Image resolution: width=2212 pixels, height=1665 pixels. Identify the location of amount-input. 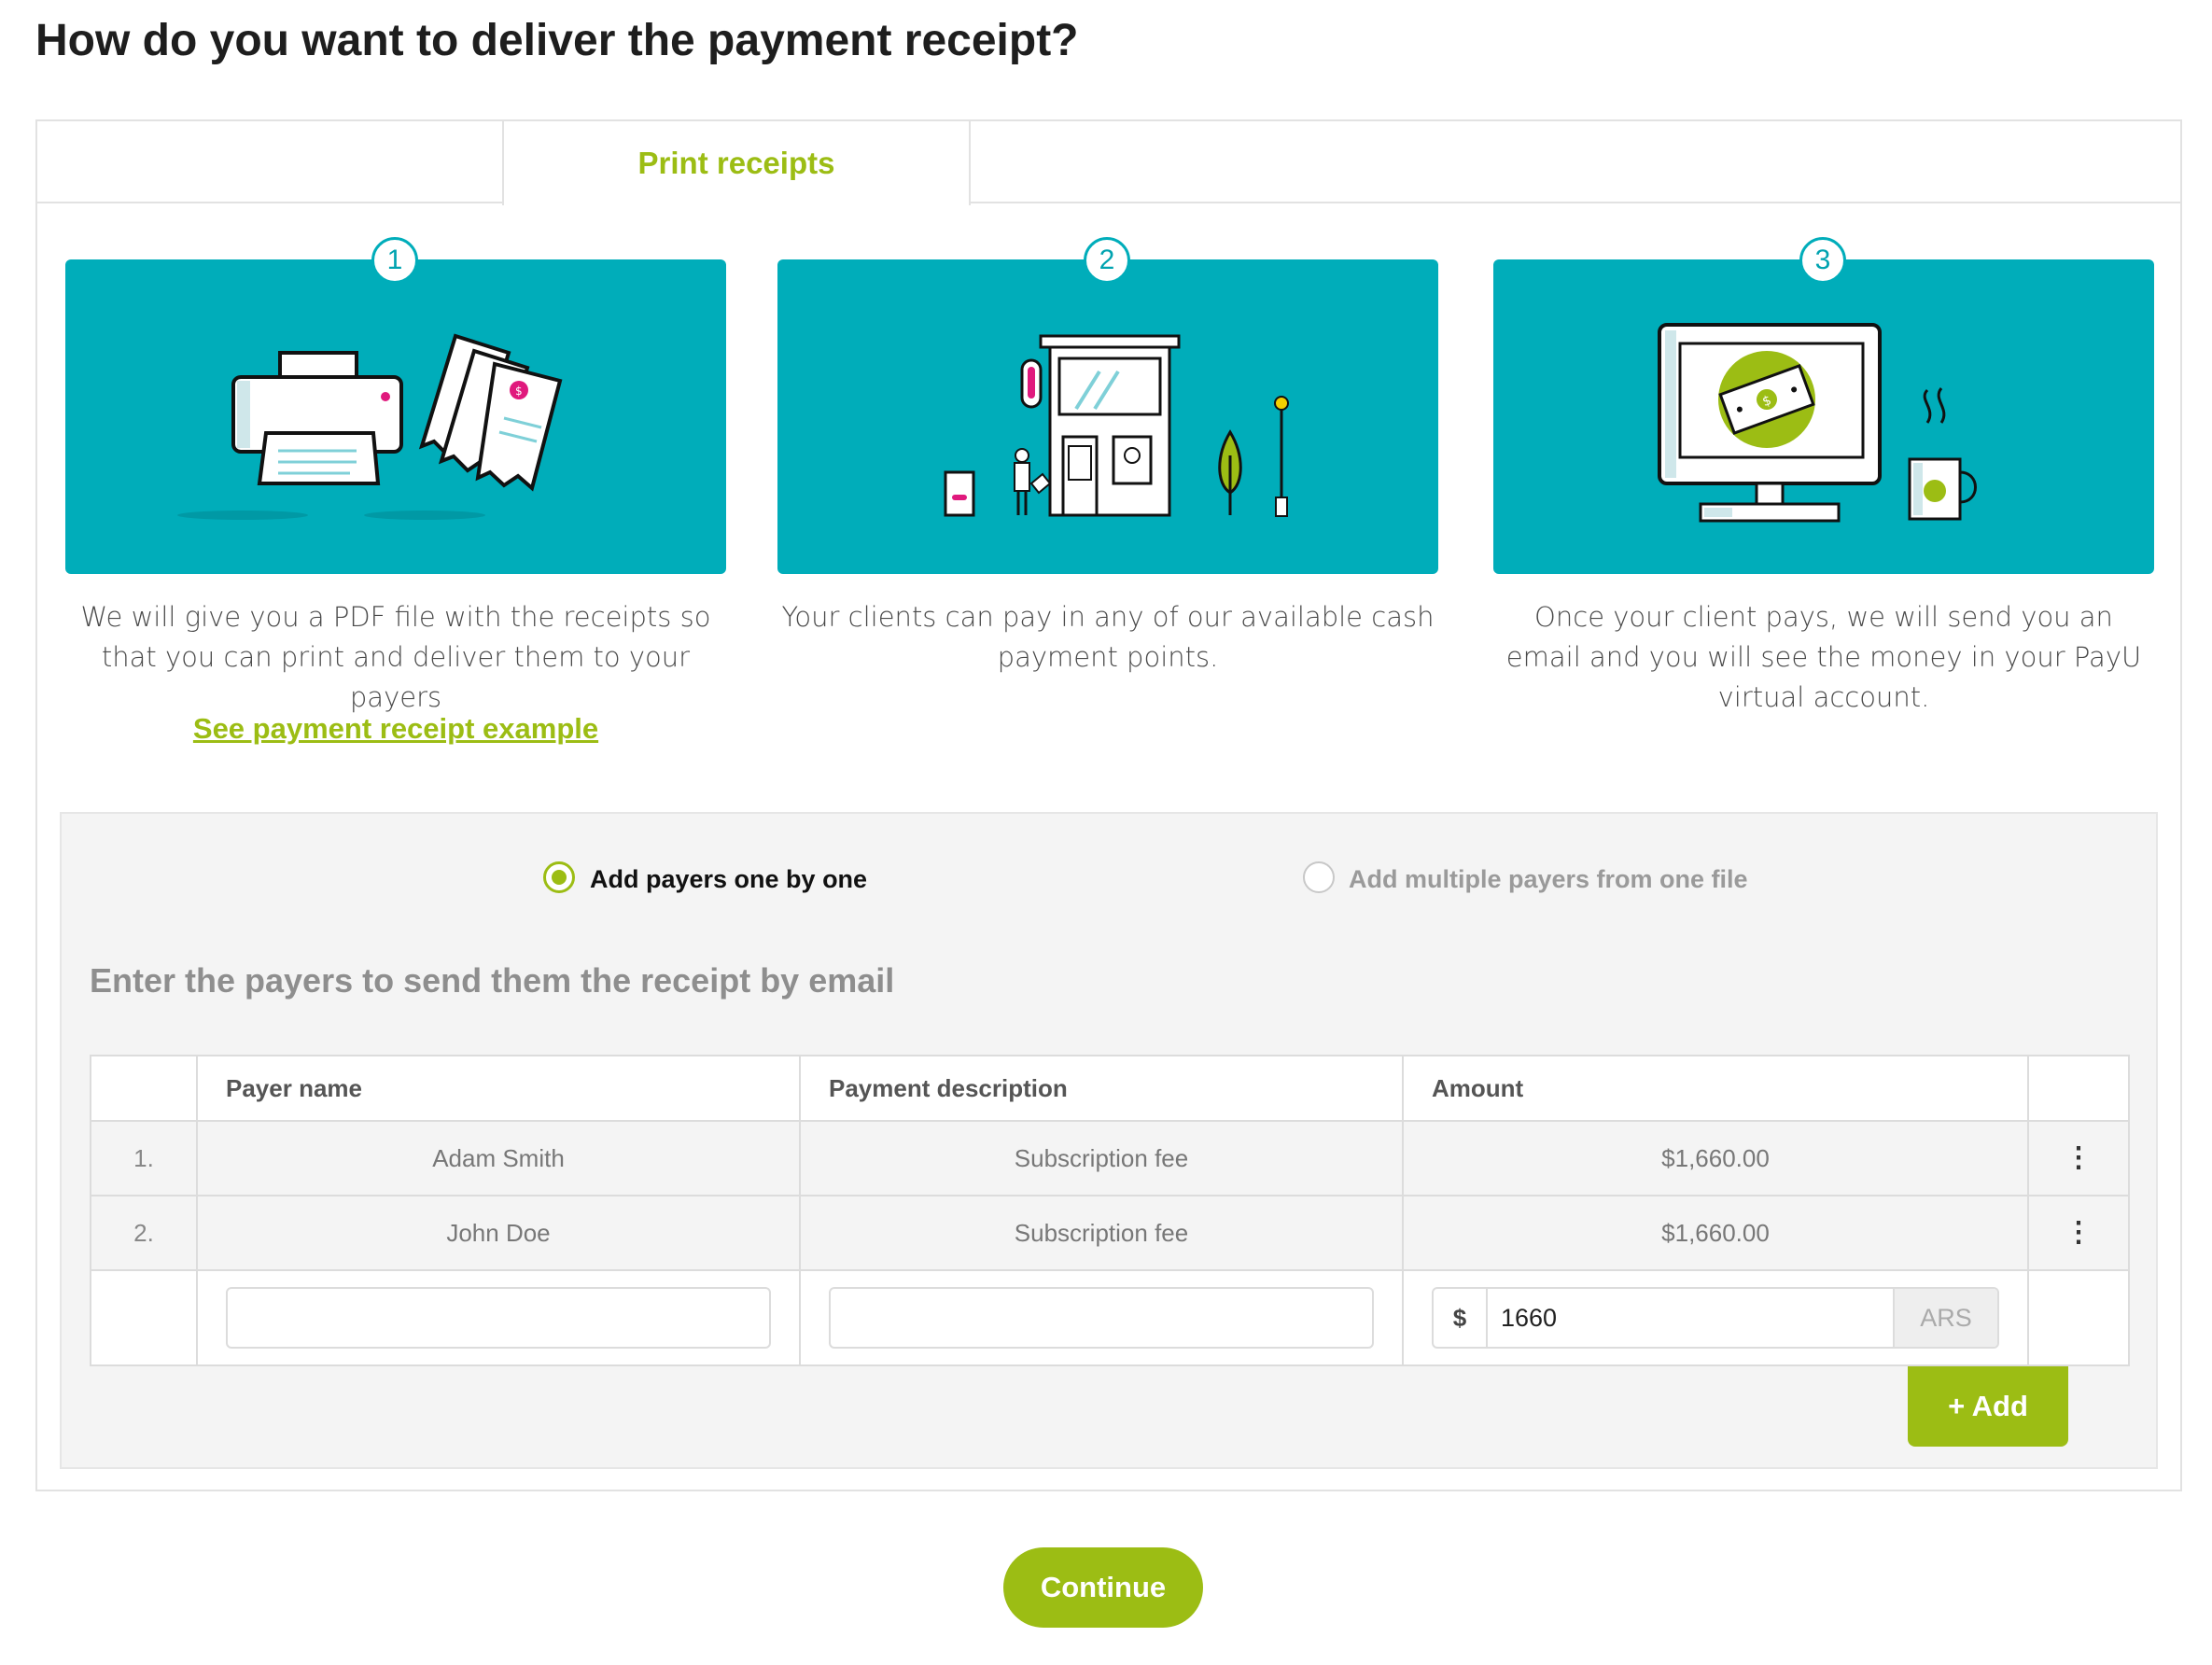
(1690, 1318).